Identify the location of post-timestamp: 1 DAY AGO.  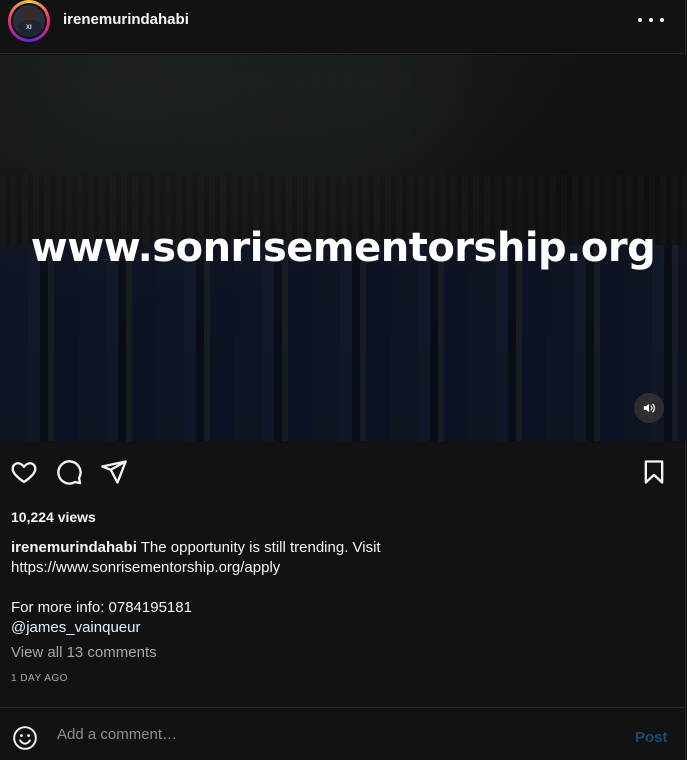
(39, 678).